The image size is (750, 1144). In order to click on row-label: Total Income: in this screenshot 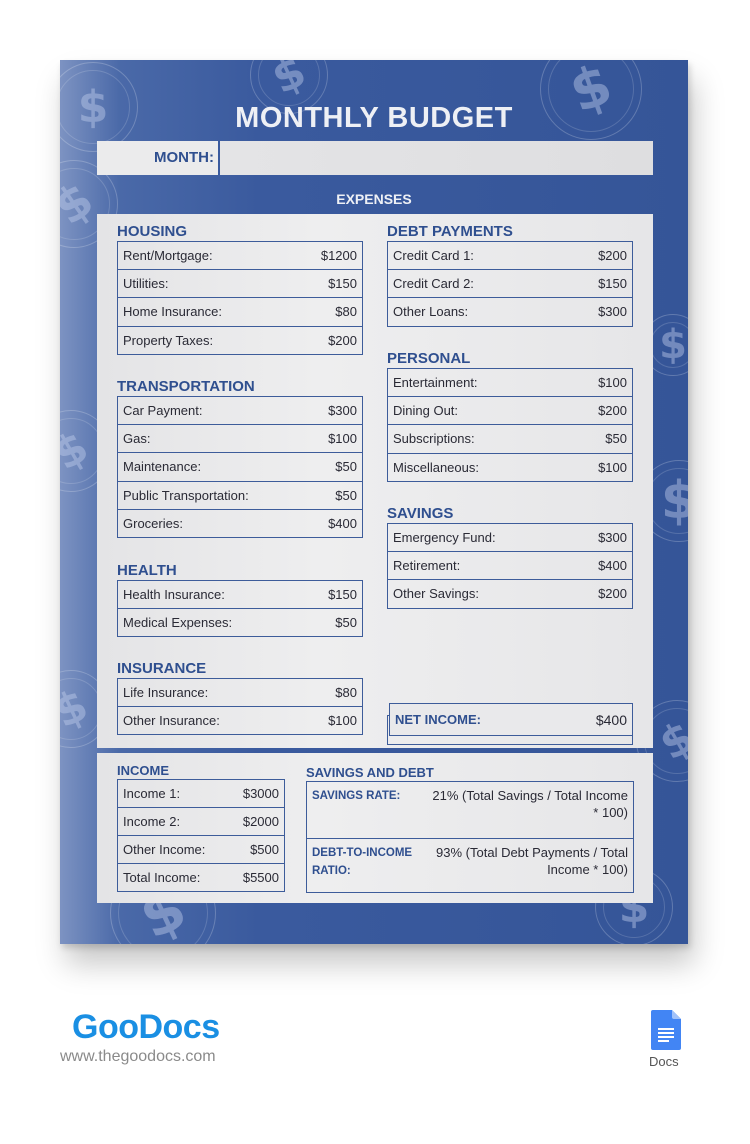, I will do `click(162, 877)`.